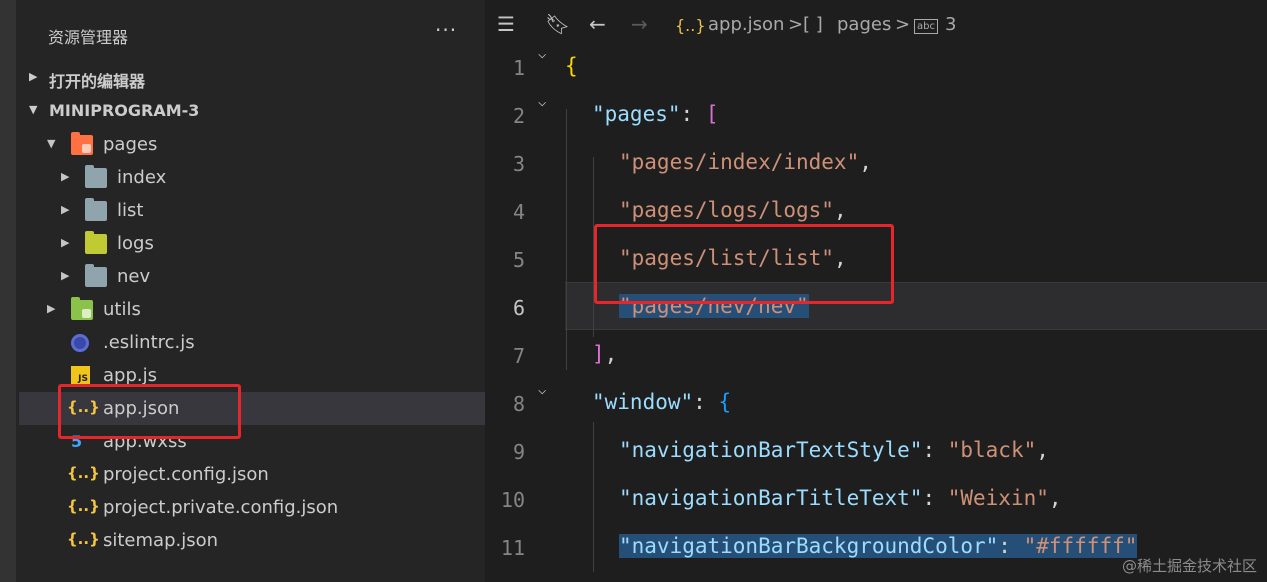 The image size is (1267, 582). I want to click on tree-item: ▼ pages, so click(252, 144).